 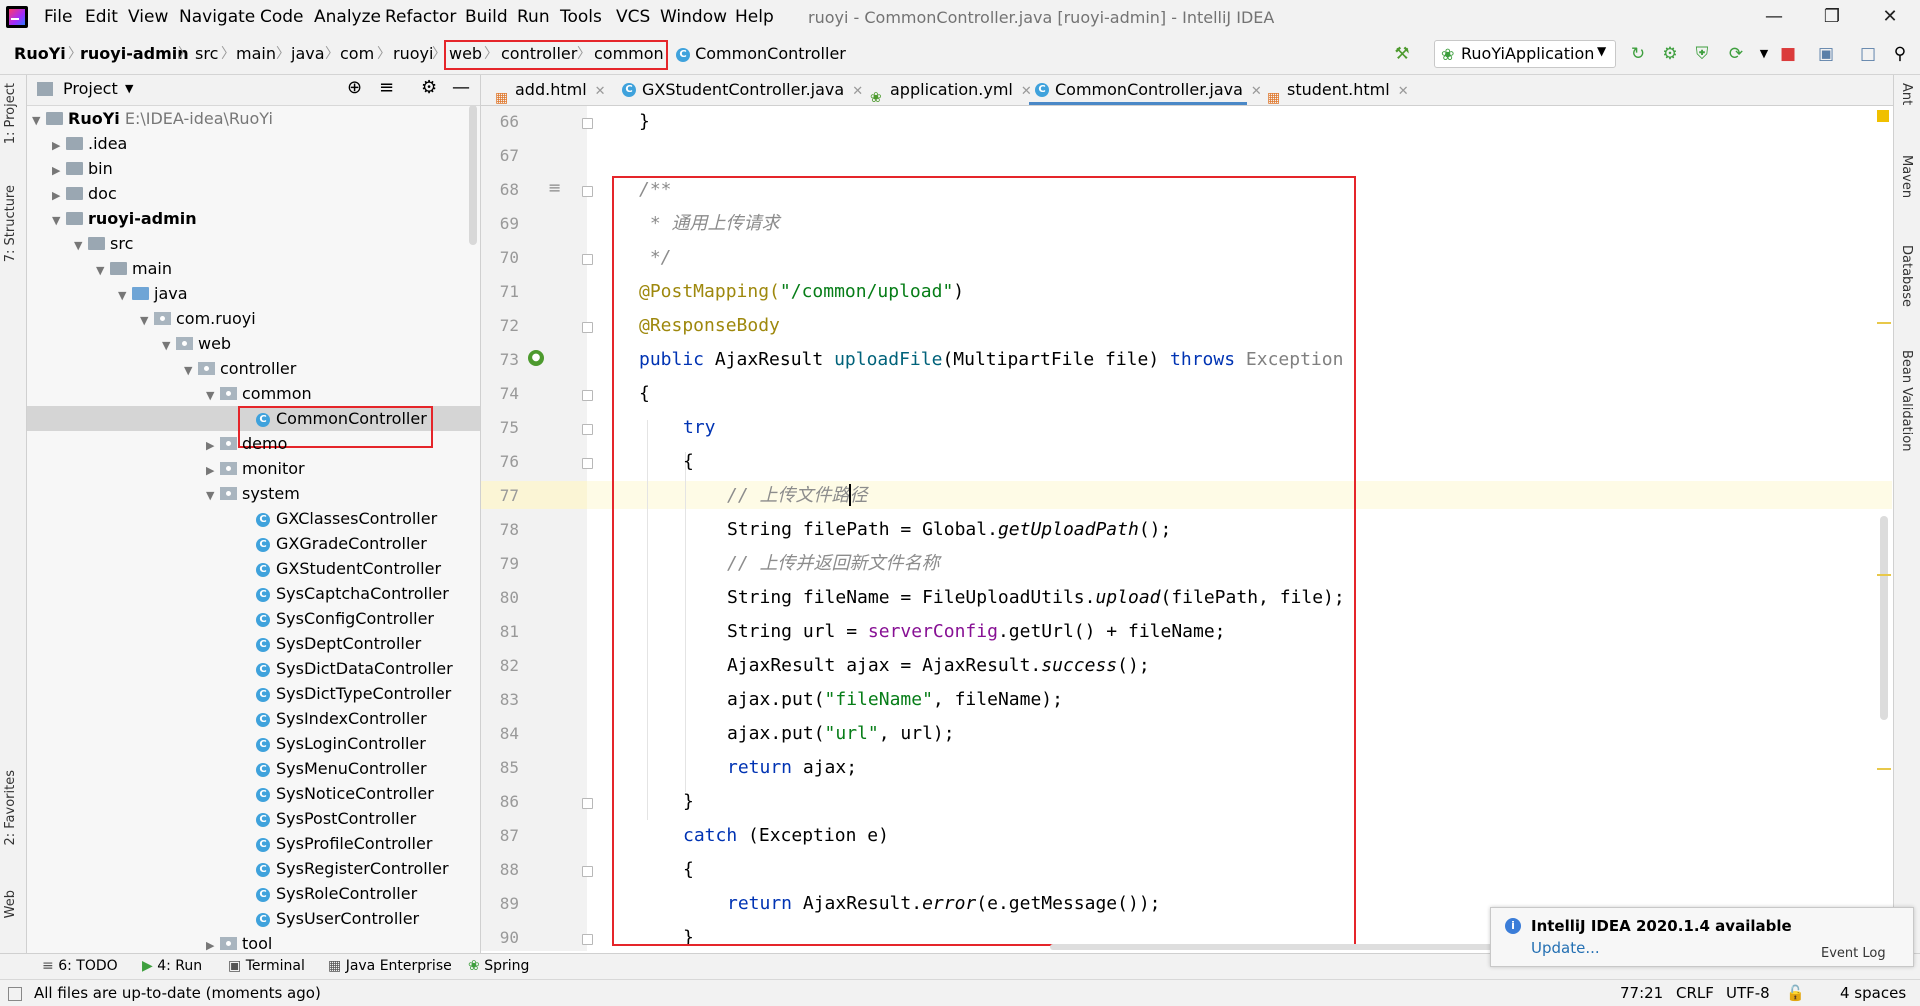 I want to click on tool-tab-spring: ❀ Spring, so click(x=498, y=966).